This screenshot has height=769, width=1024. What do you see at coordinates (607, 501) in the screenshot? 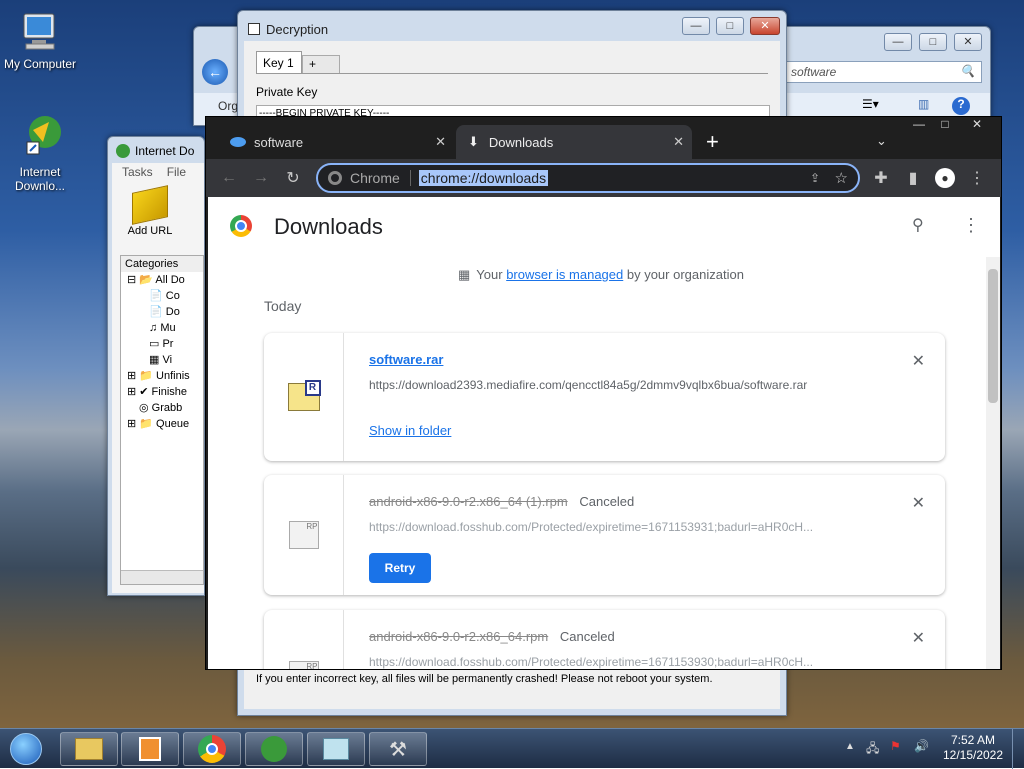
I see `status-text: Canceled` at bounding box center [607, 501].